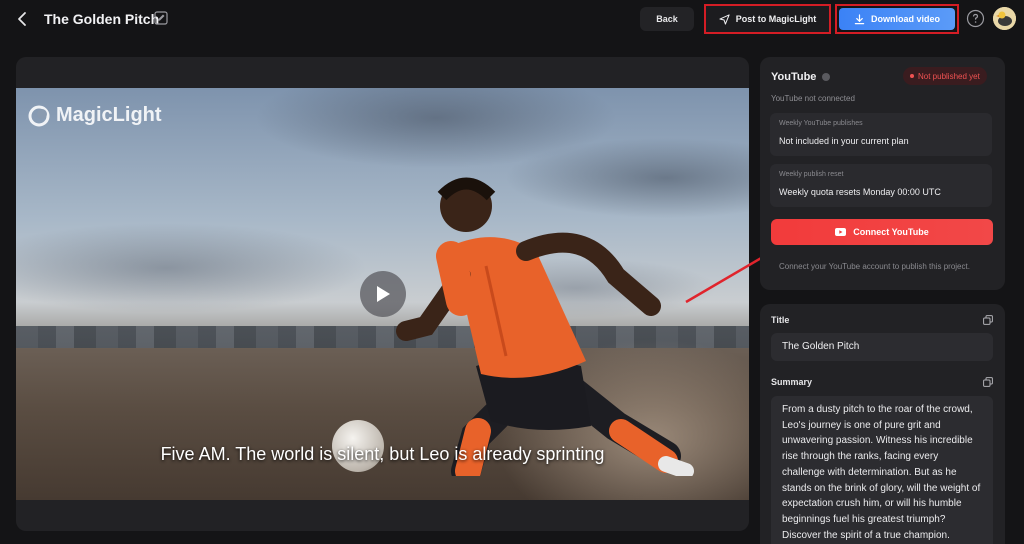 The image size is (1024, 544). Describe the element at coordinates (39, 115) in the screenshot. I see `magiclight-logo-icon` at that location.